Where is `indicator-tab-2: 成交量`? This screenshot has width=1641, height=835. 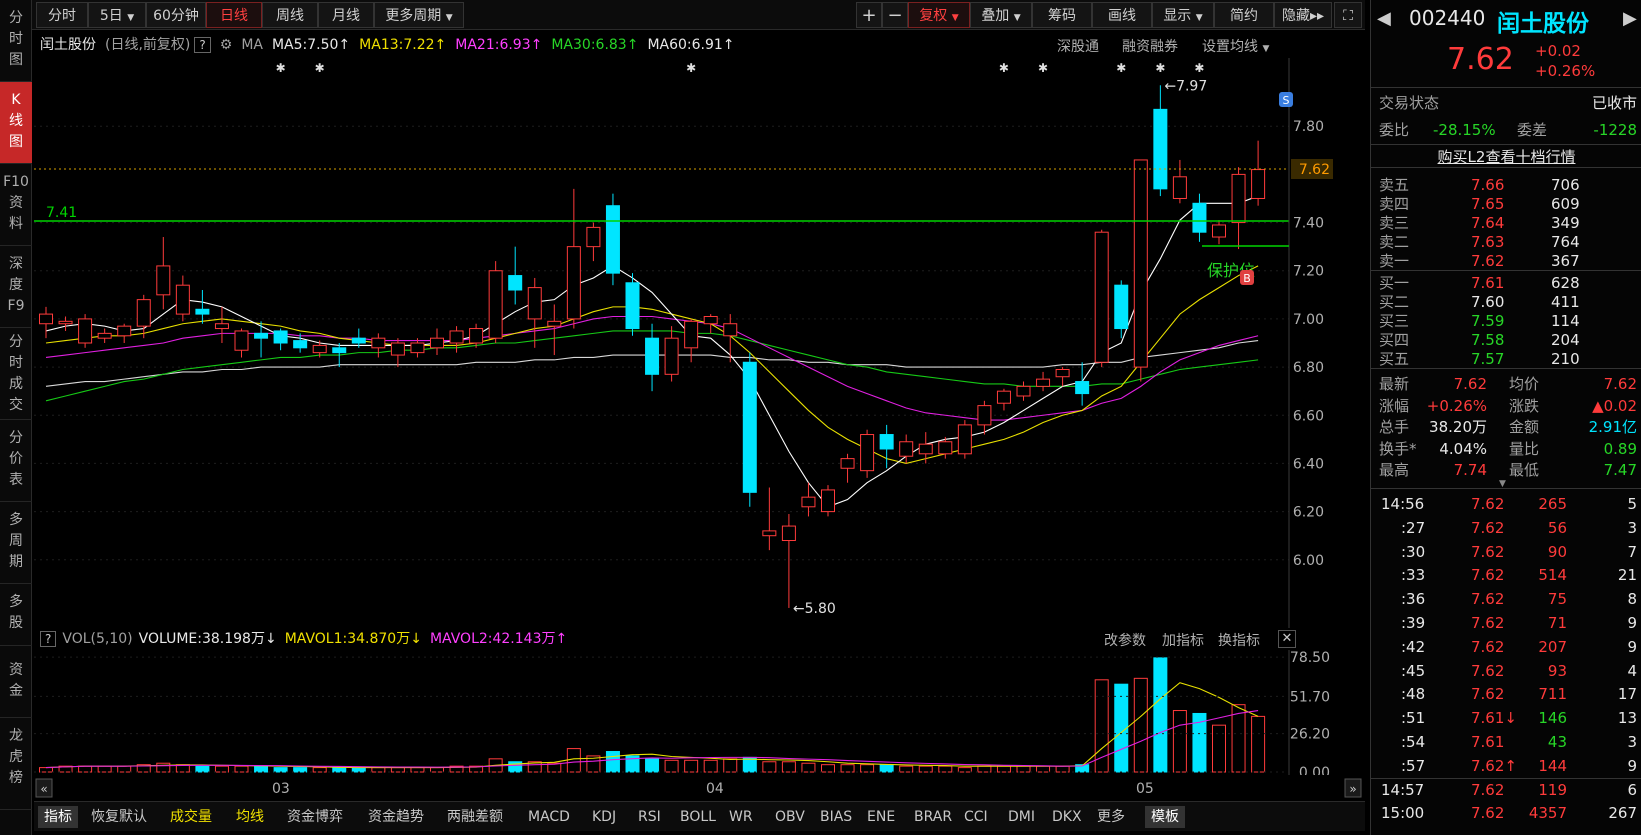
indicator-tab-2: 成交量 is located at coordinates (191, 817).